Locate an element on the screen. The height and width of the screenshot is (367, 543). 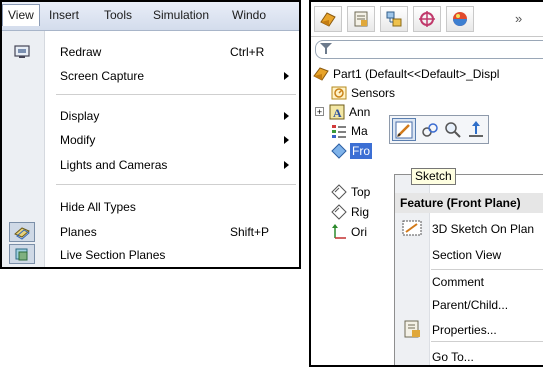
3d-sketch-icon is located at coordinates (412, 229).